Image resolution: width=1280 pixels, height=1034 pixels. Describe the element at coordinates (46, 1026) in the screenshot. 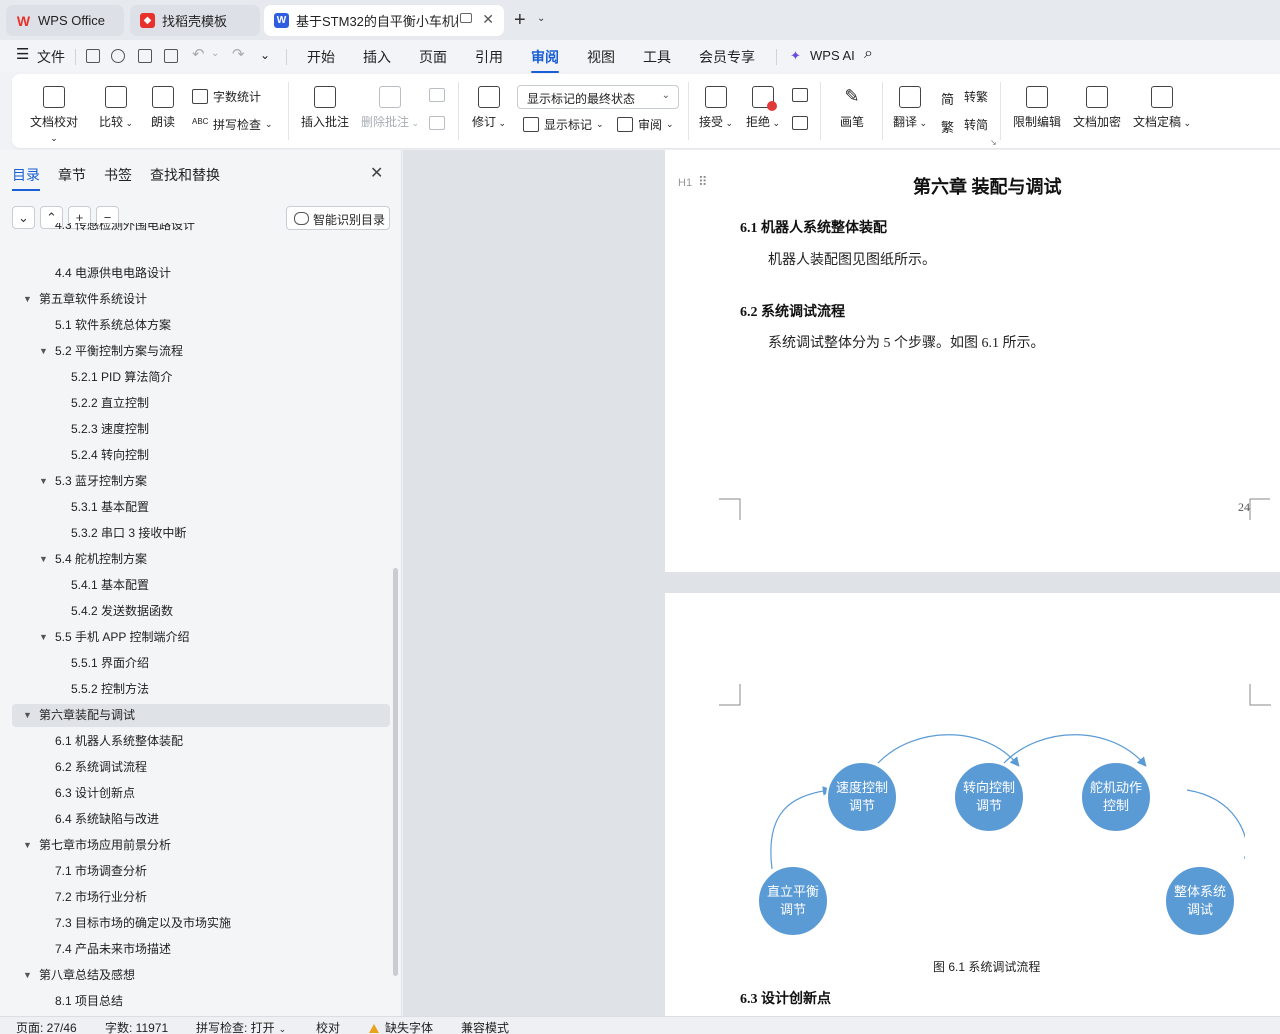

I see `page-indicator: 页面: 27/46` at that location.